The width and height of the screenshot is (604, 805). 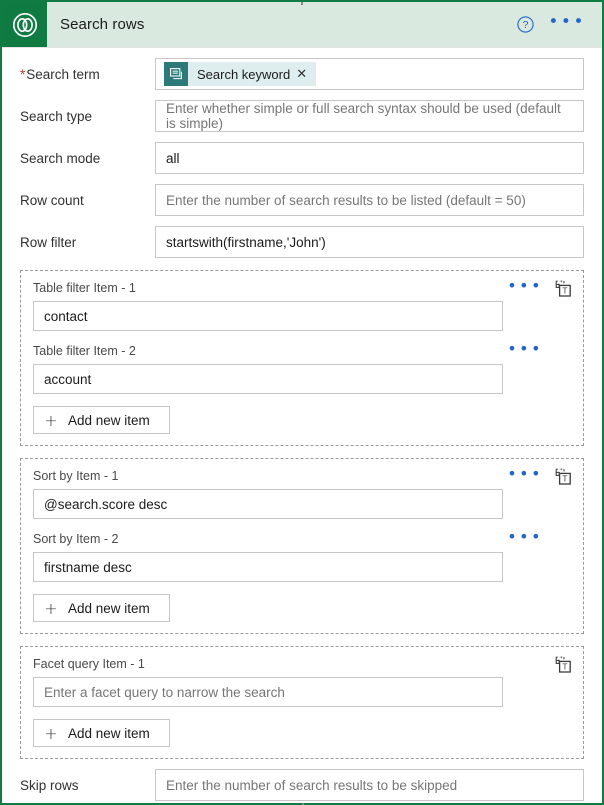 What do you see at coordinates (302, 25) in the screenshot?
I see `card-header: Search rows ? •••` at bounding box center [302, 25].